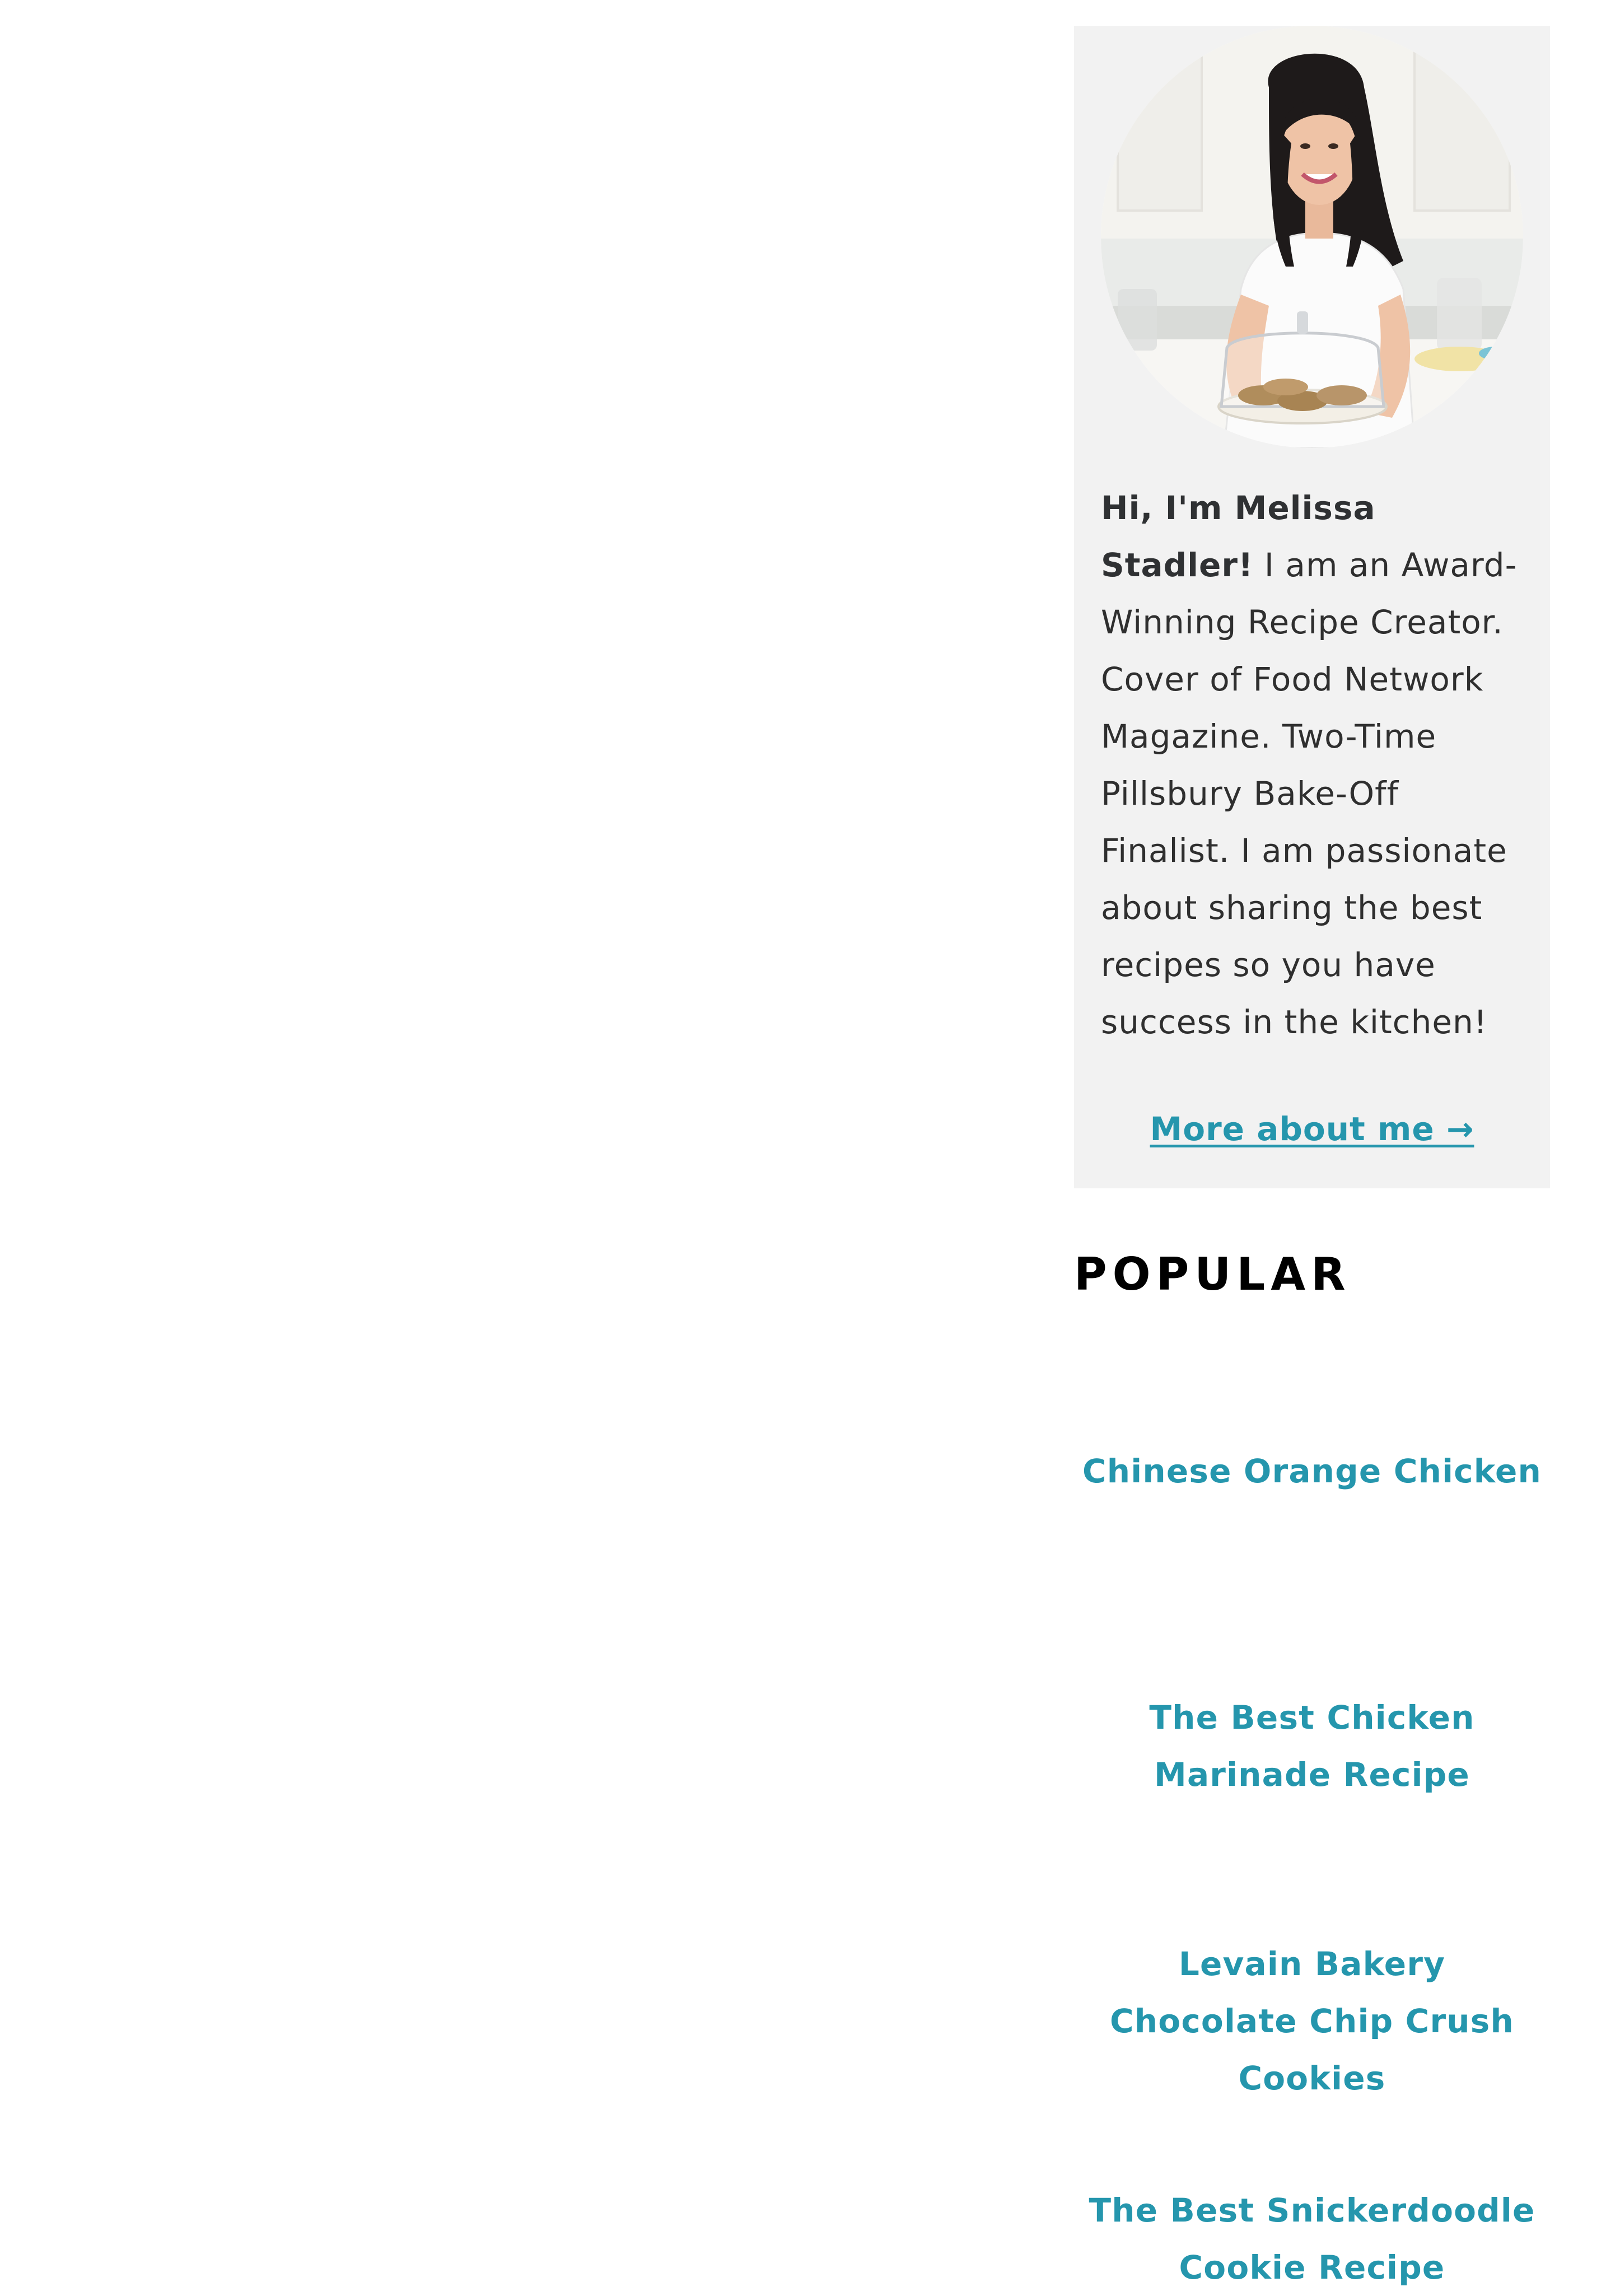 This screenshot has height=2296, width=1620. I want to click on popular-item: Chinese Orange Chicken, so click(1312, 1472).